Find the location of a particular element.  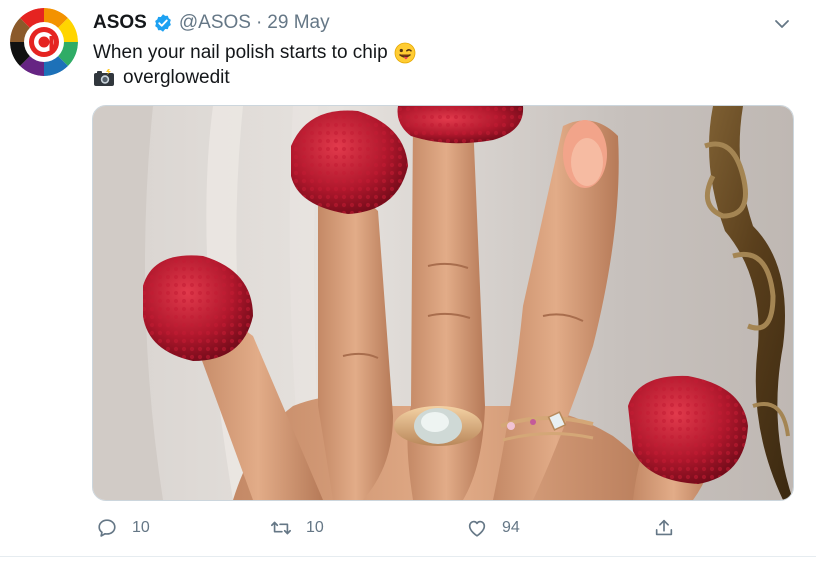

like-count: 94 is located at coordinates (511, 527).